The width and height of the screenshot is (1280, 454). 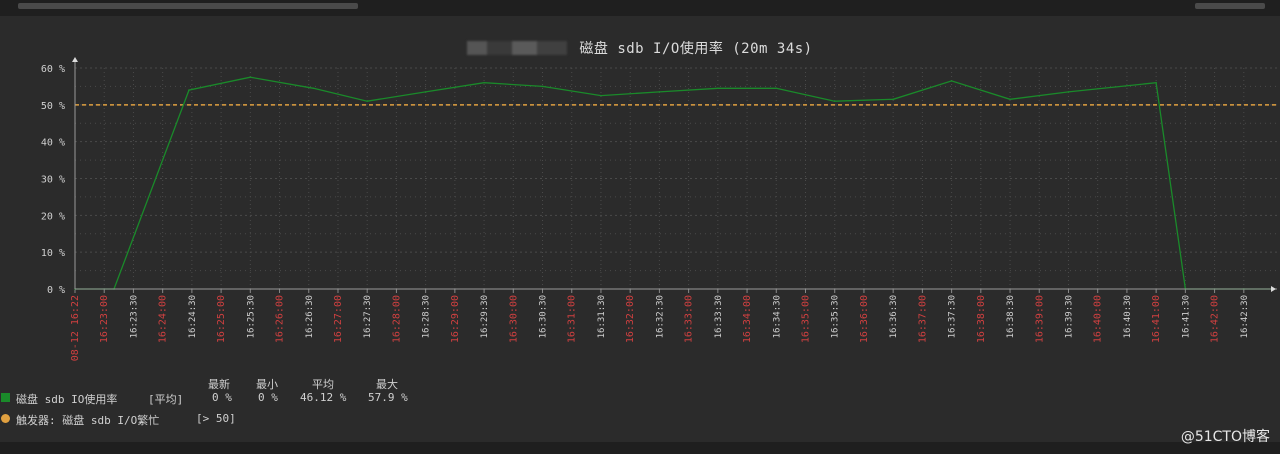 I want to click on y-tick-label: 40 %, so click(x=53, y=143).